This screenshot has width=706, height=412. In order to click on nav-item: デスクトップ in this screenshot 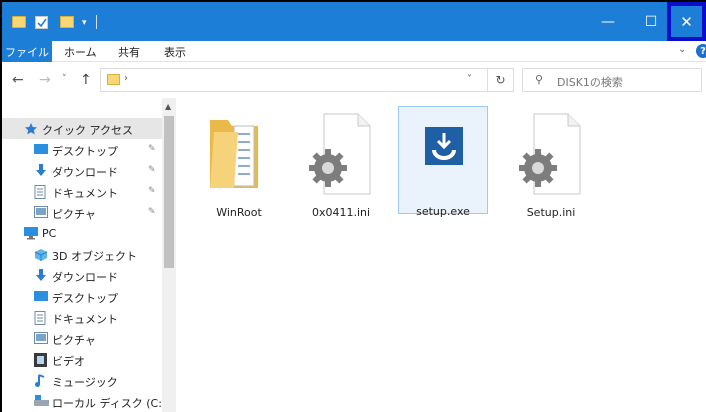, I will do `click(82, 296)`.